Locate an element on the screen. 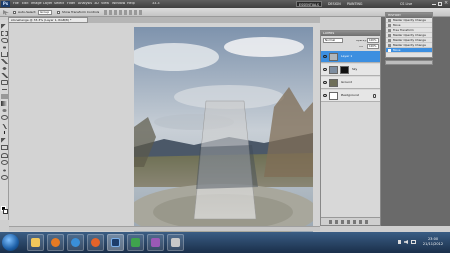  taskbar-firefox is located at coordinates (95, 242).